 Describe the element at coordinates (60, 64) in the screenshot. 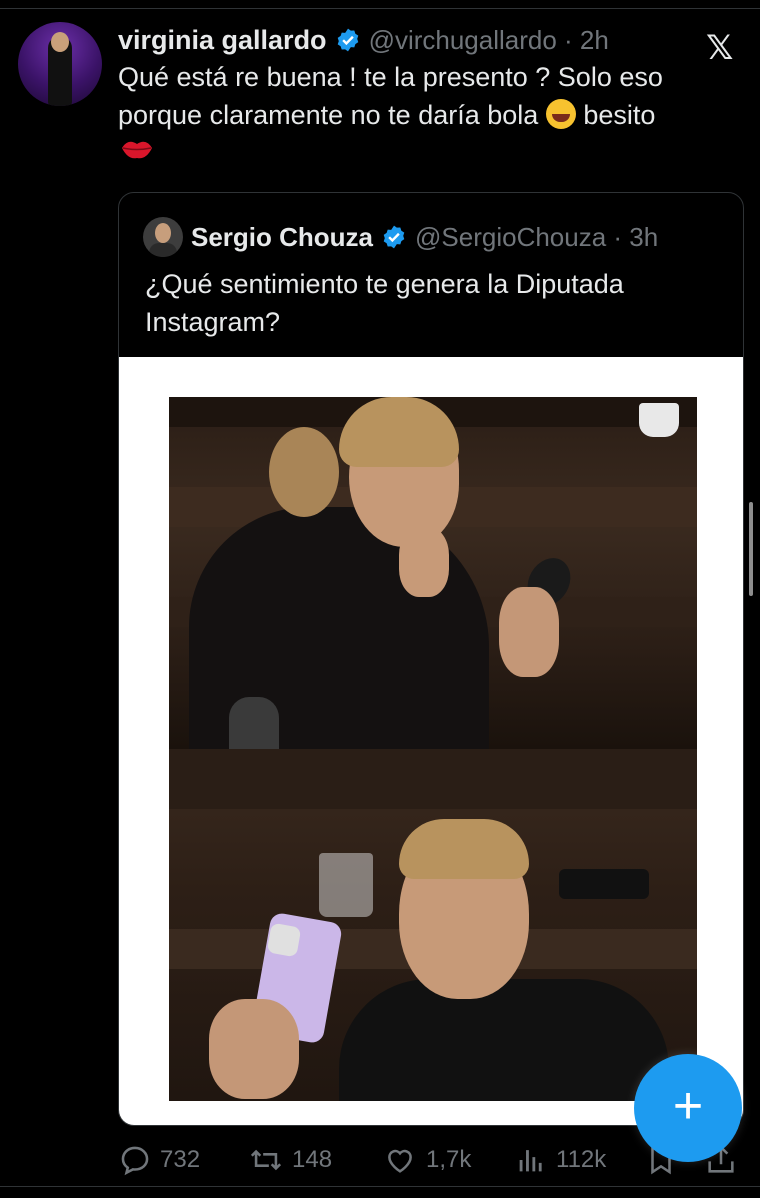

I see `author-avatar` at that location.